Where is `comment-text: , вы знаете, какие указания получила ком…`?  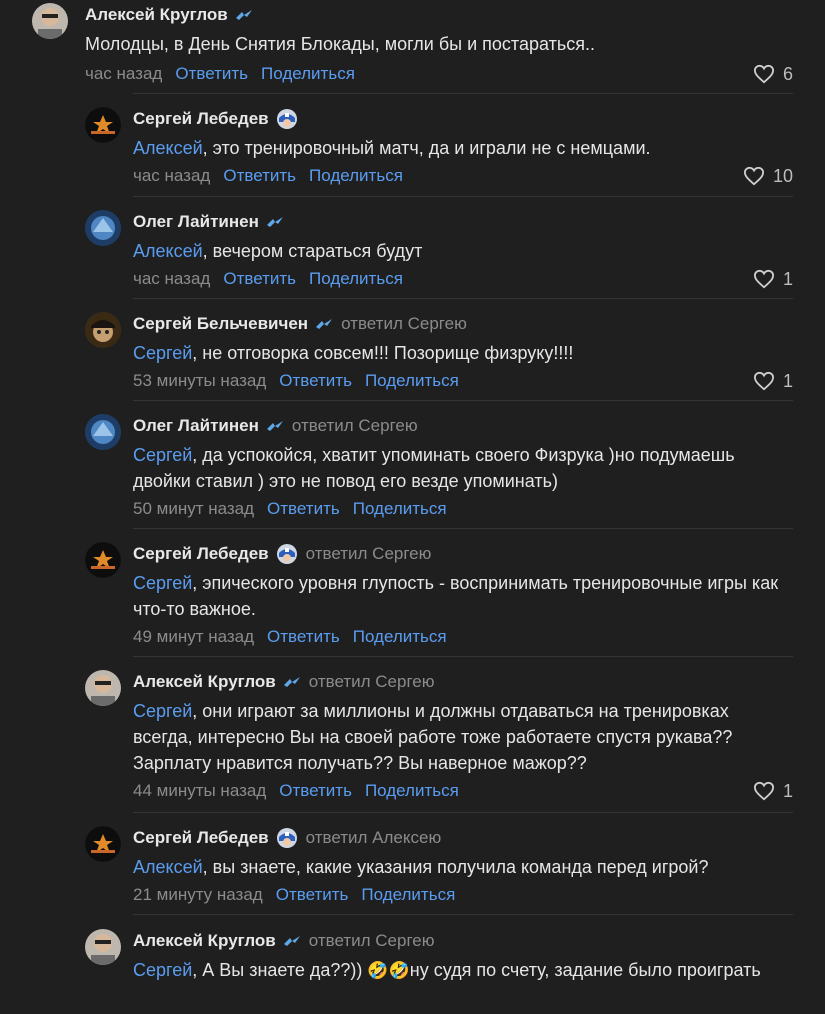
comment-text: , вы знаете, какие указания получила ком… is located at coordinates (455, 867).